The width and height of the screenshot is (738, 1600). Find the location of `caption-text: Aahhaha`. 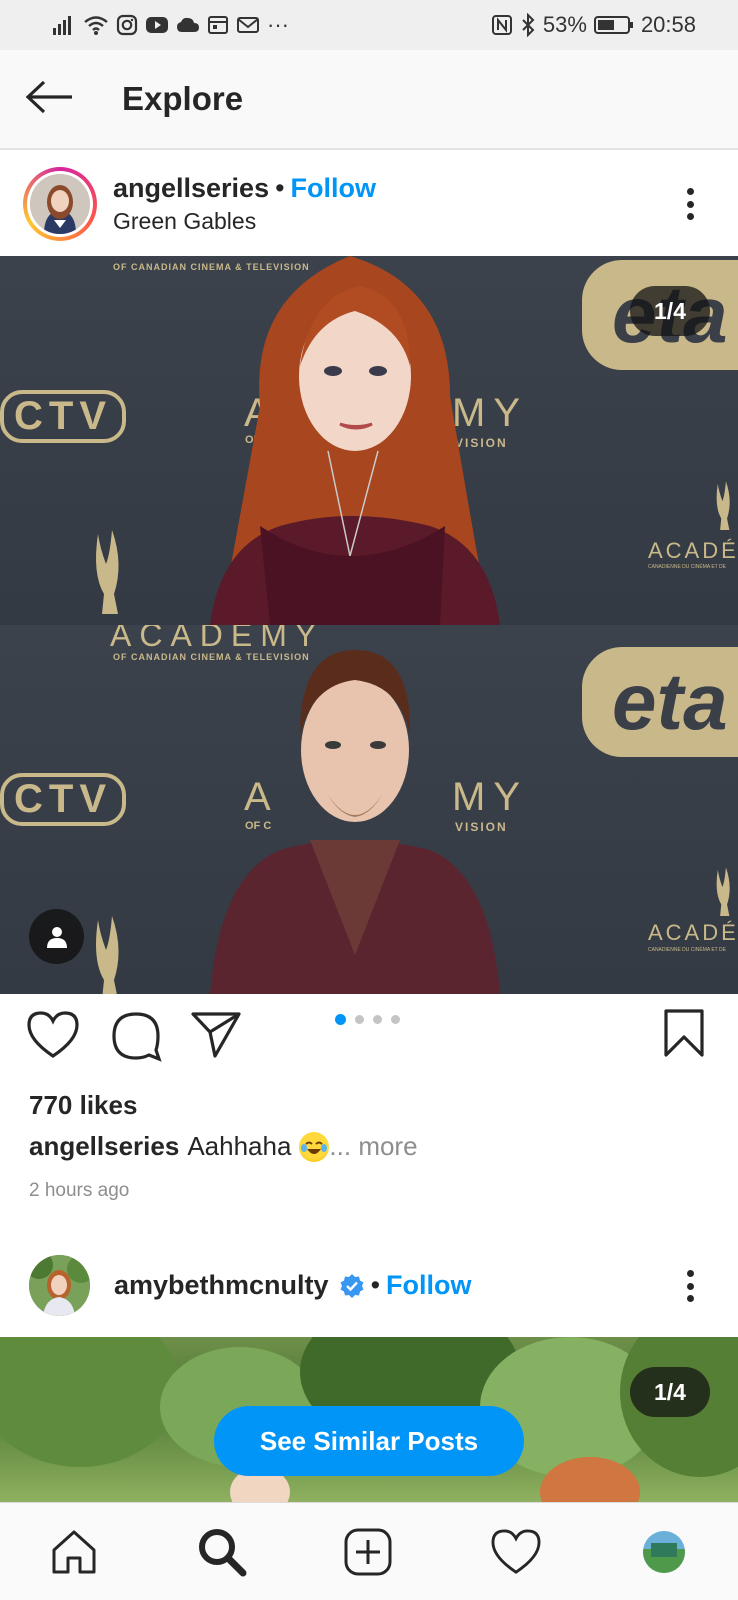

caption-text: Aahhaha is located at coordinates (239, 1146).